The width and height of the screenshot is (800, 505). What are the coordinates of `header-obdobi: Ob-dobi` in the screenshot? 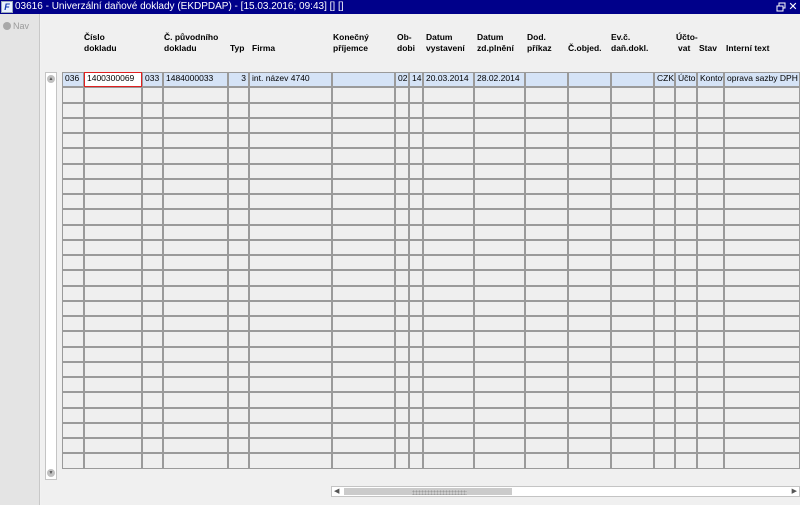 It's located at (406, 43).